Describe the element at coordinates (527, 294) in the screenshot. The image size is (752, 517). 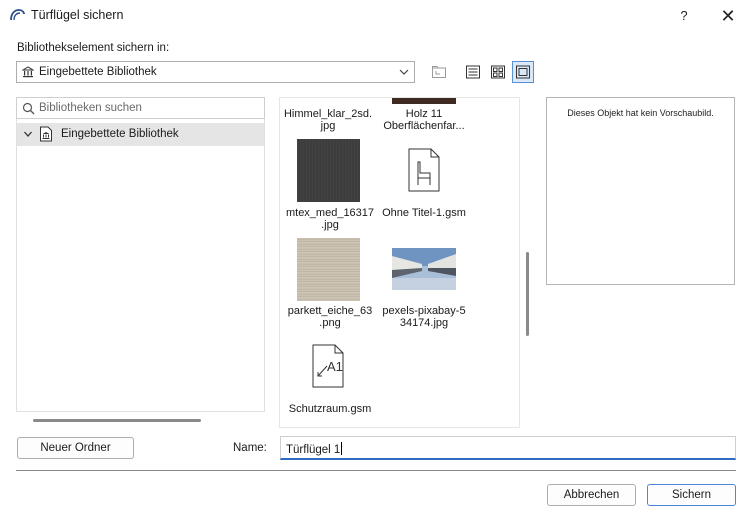
I see `vertical-scrollbar` at that location.